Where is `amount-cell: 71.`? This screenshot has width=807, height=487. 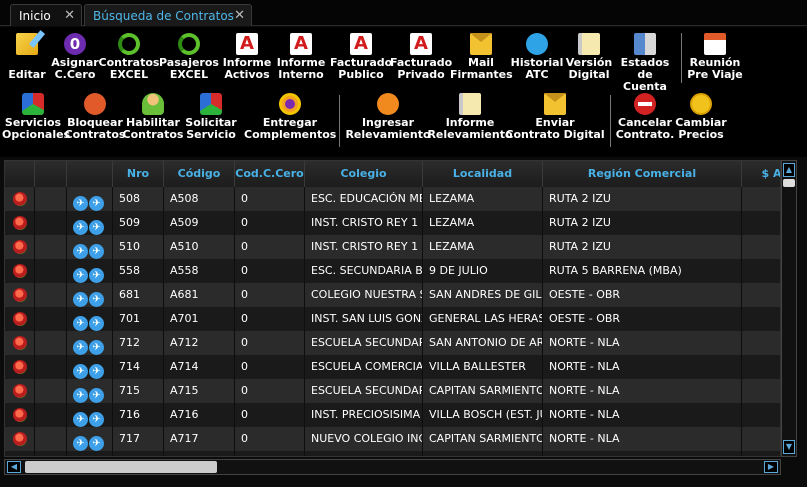 amount-cell: 71. is located at coordinates (761, 295).